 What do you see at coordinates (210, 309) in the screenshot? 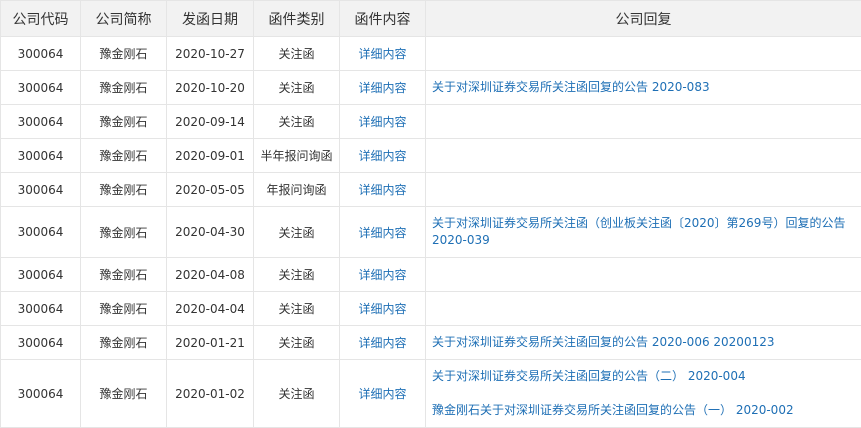
I see `letter-date-cell: 2020-04-04` at bounding box center [210, 309].